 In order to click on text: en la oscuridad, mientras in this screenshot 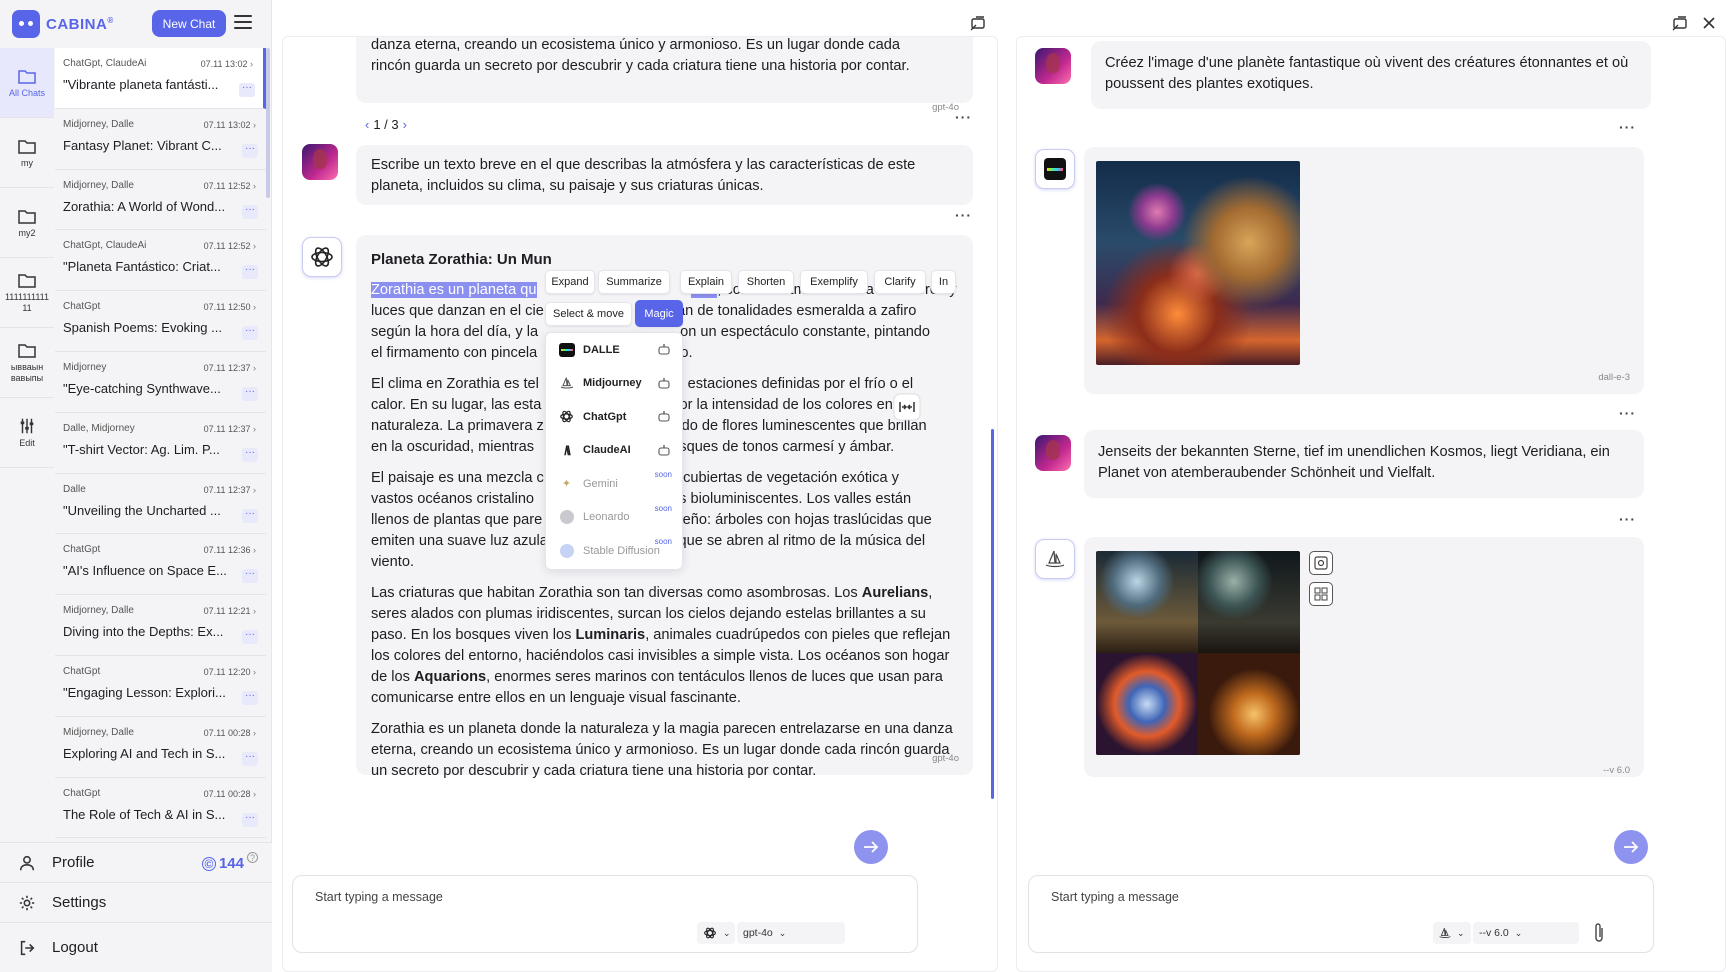, I will do `click(453, 447)`.